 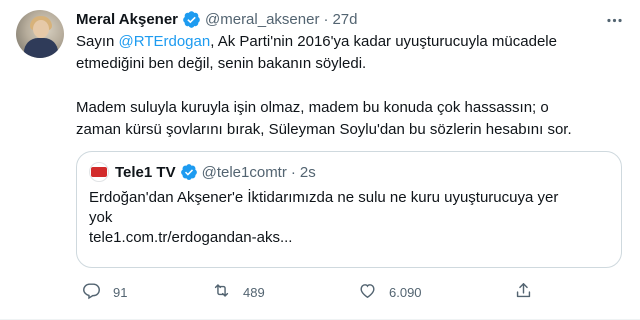 What do you see at coordinates (262, 19) in the screenshot?
I see `author-handle: @meral_aksener` at bounding box center [262, 19].